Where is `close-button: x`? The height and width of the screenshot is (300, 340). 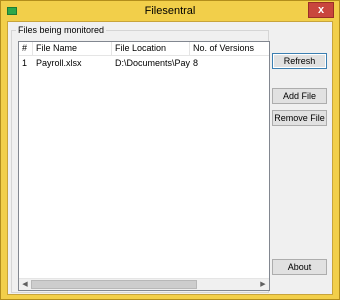
close-button: x is located at coordinates (321, 10).